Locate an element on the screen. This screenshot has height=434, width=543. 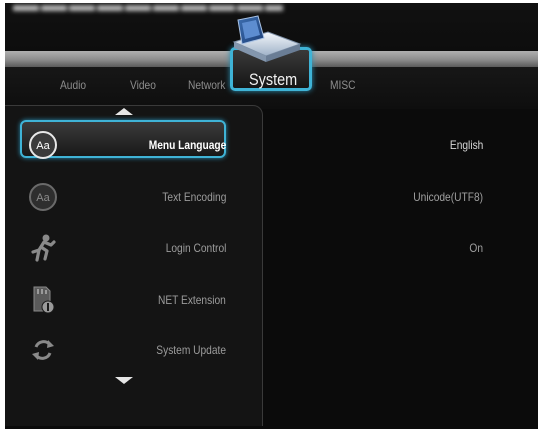
sd-card-icon is located at coordinates (44, 300).